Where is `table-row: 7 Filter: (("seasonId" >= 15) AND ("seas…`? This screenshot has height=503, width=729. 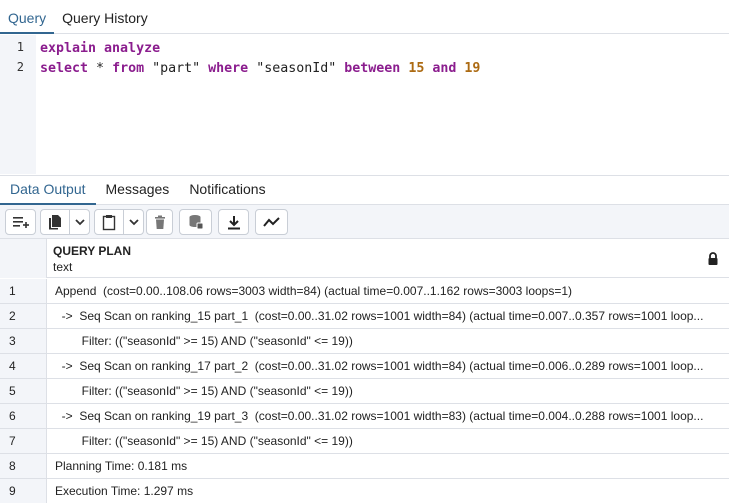
table-row: 7 Filter: (("seasonId" >= 15) AND ("seas… is located at coordinates (364, 441).